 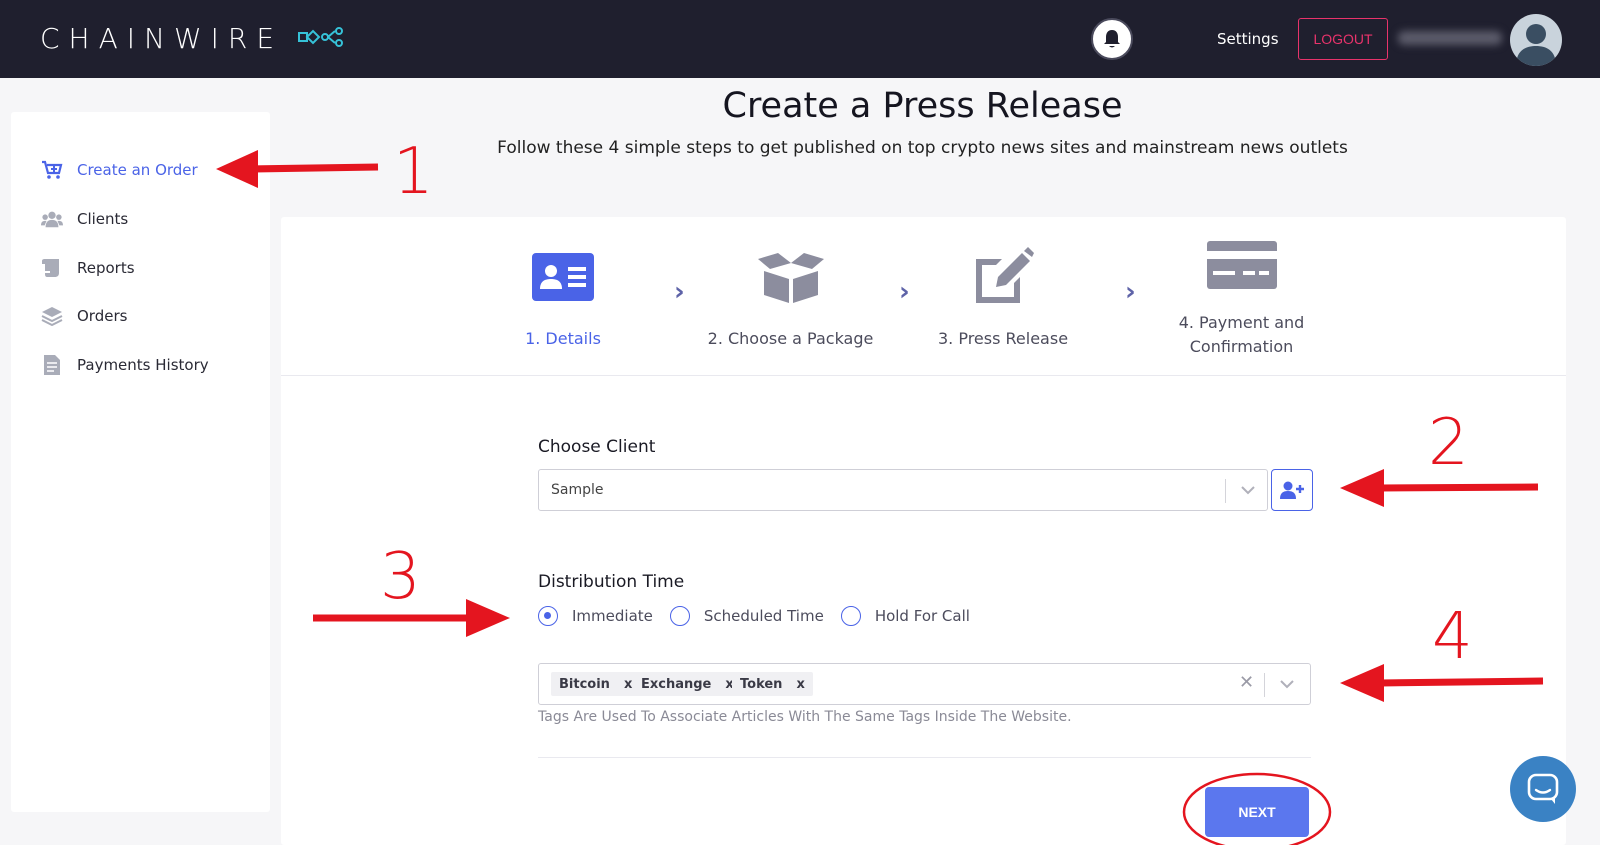 What do you see at coordinates (52, 219) in the screenshot?
I see `users-icon` at bounding box center [52, 219].